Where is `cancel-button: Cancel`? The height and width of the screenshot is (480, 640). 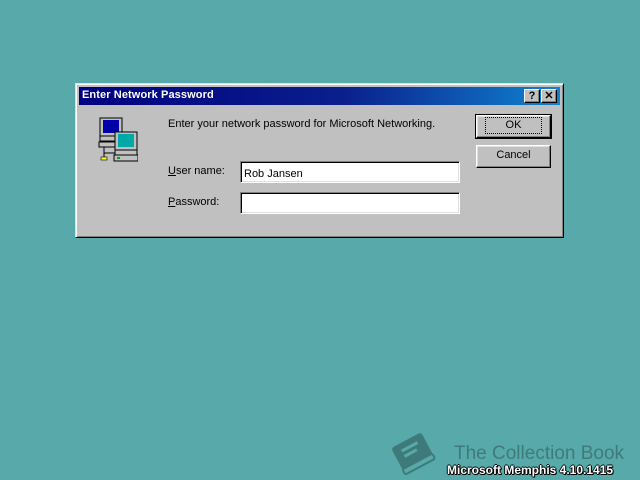
cancel-button: Cancel is located at coordinates (513, 156).